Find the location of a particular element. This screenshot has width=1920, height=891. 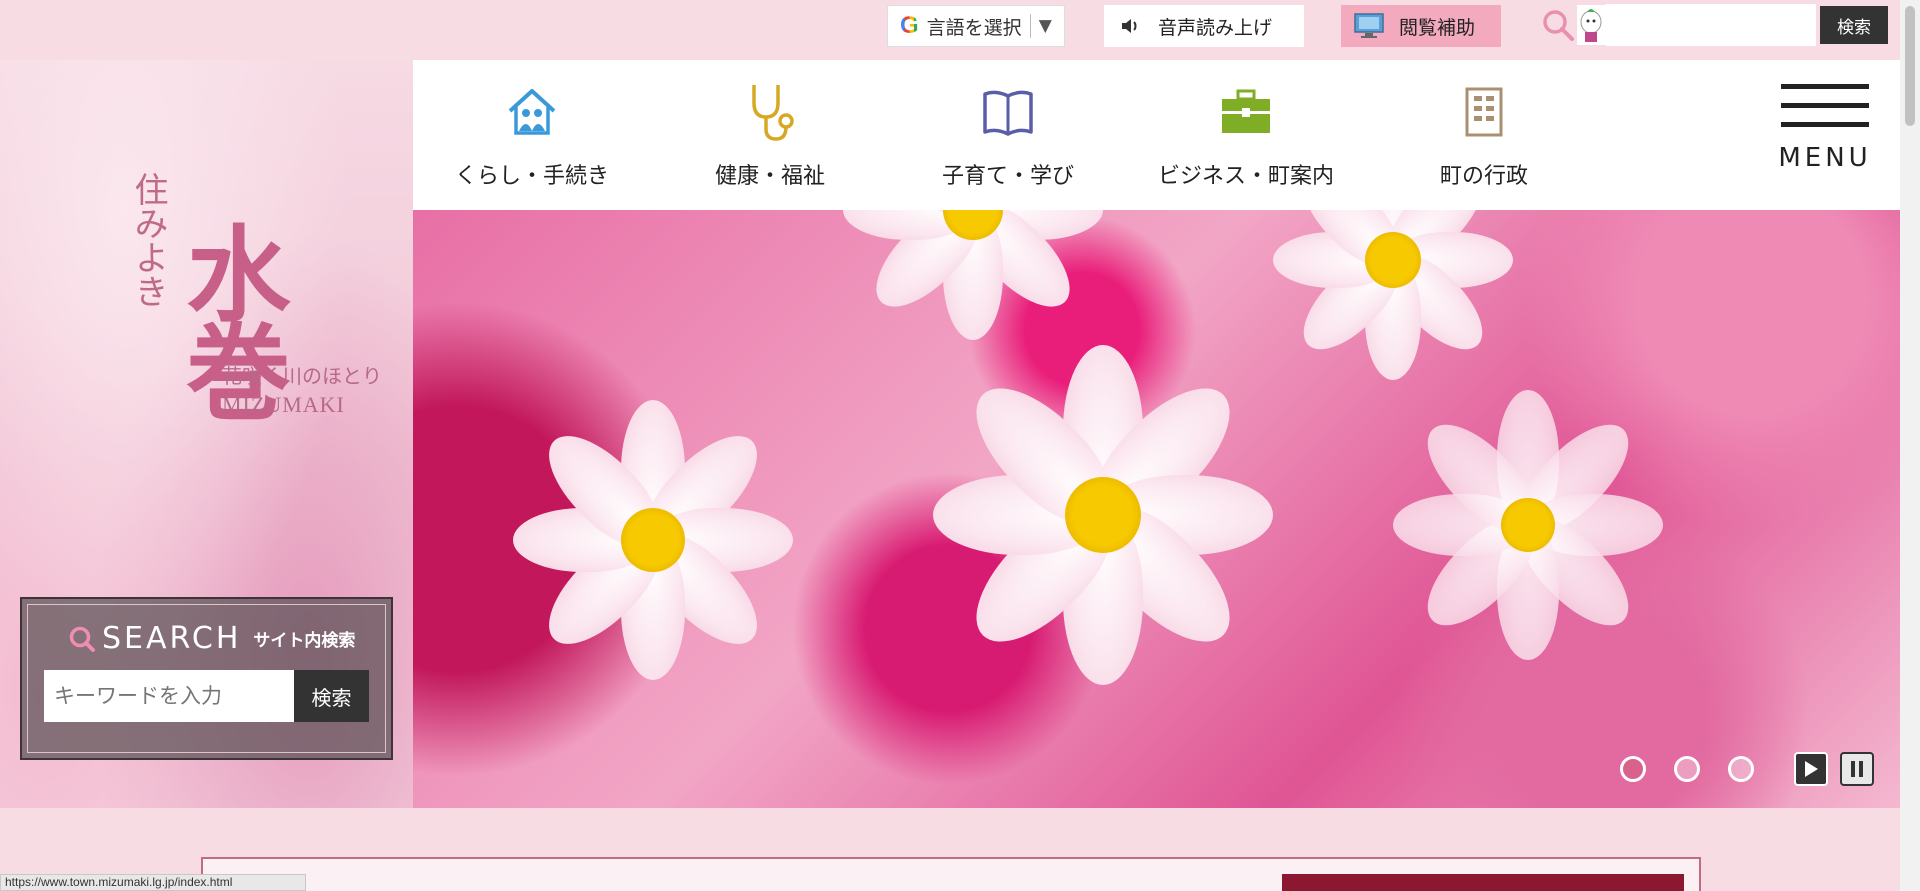

site-search-input is located at coordinates (169, 696).